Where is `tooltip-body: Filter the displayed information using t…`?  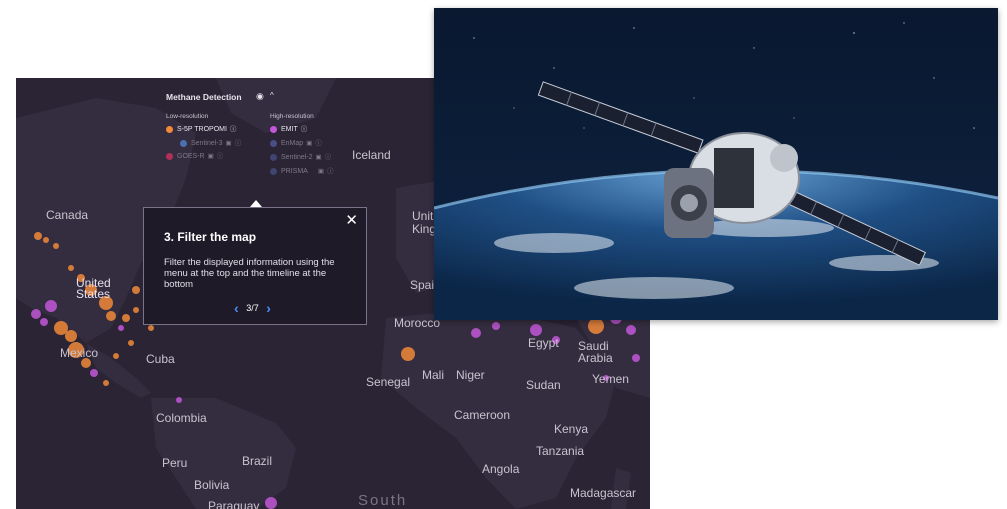 tooltip-body: Filter the displayed information using t… is located at coordinates (249, 273).